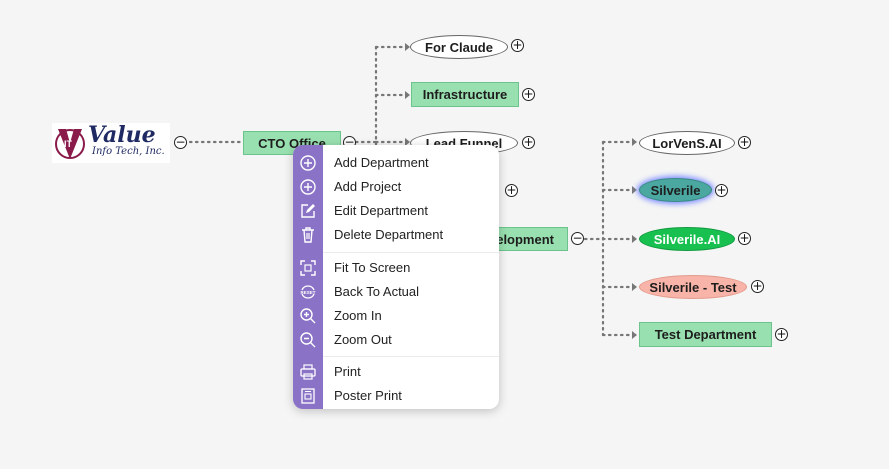 Image resolution: width=889 pixels, height=469 pixels. I want to click on node-silverile-test: Silverile - Test, so click(693, 287).